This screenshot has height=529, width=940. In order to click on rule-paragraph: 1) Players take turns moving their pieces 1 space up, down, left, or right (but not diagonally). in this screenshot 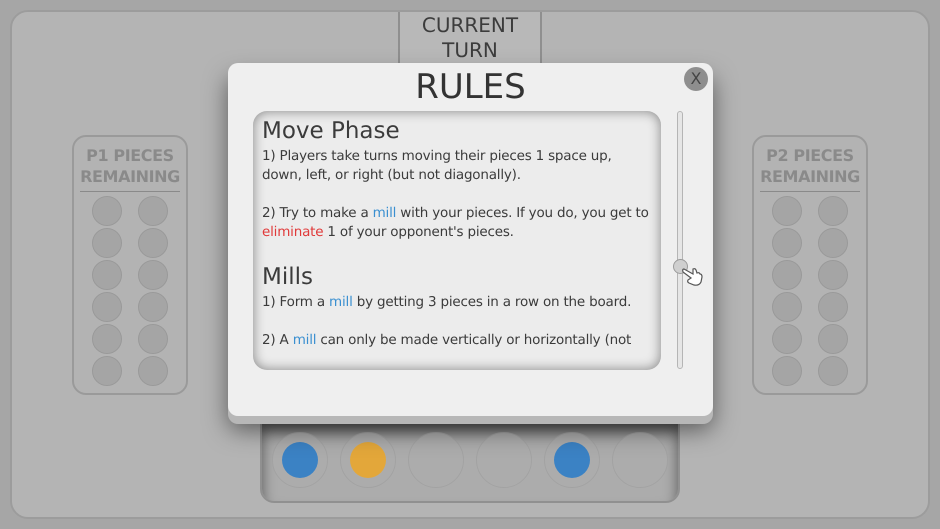, I will do `click(437, 166)`.